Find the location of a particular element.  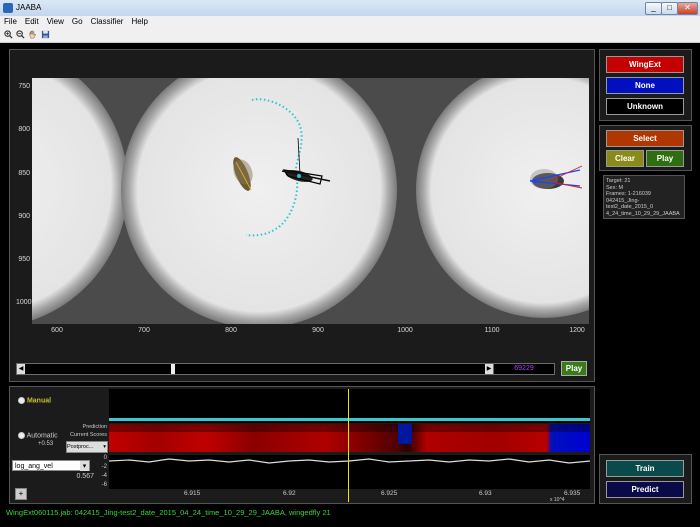

unknown-button: Unknown is located at coordinates (645, 106).